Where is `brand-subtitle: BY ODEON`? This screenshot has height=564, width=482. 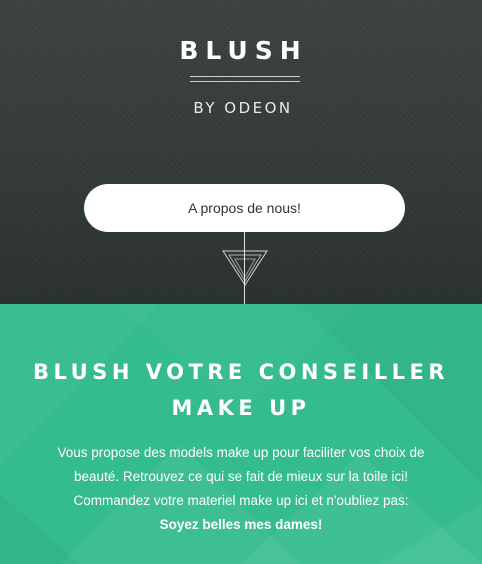 brand-subtitle: BY ODEON is located at coordinates (243, 108).